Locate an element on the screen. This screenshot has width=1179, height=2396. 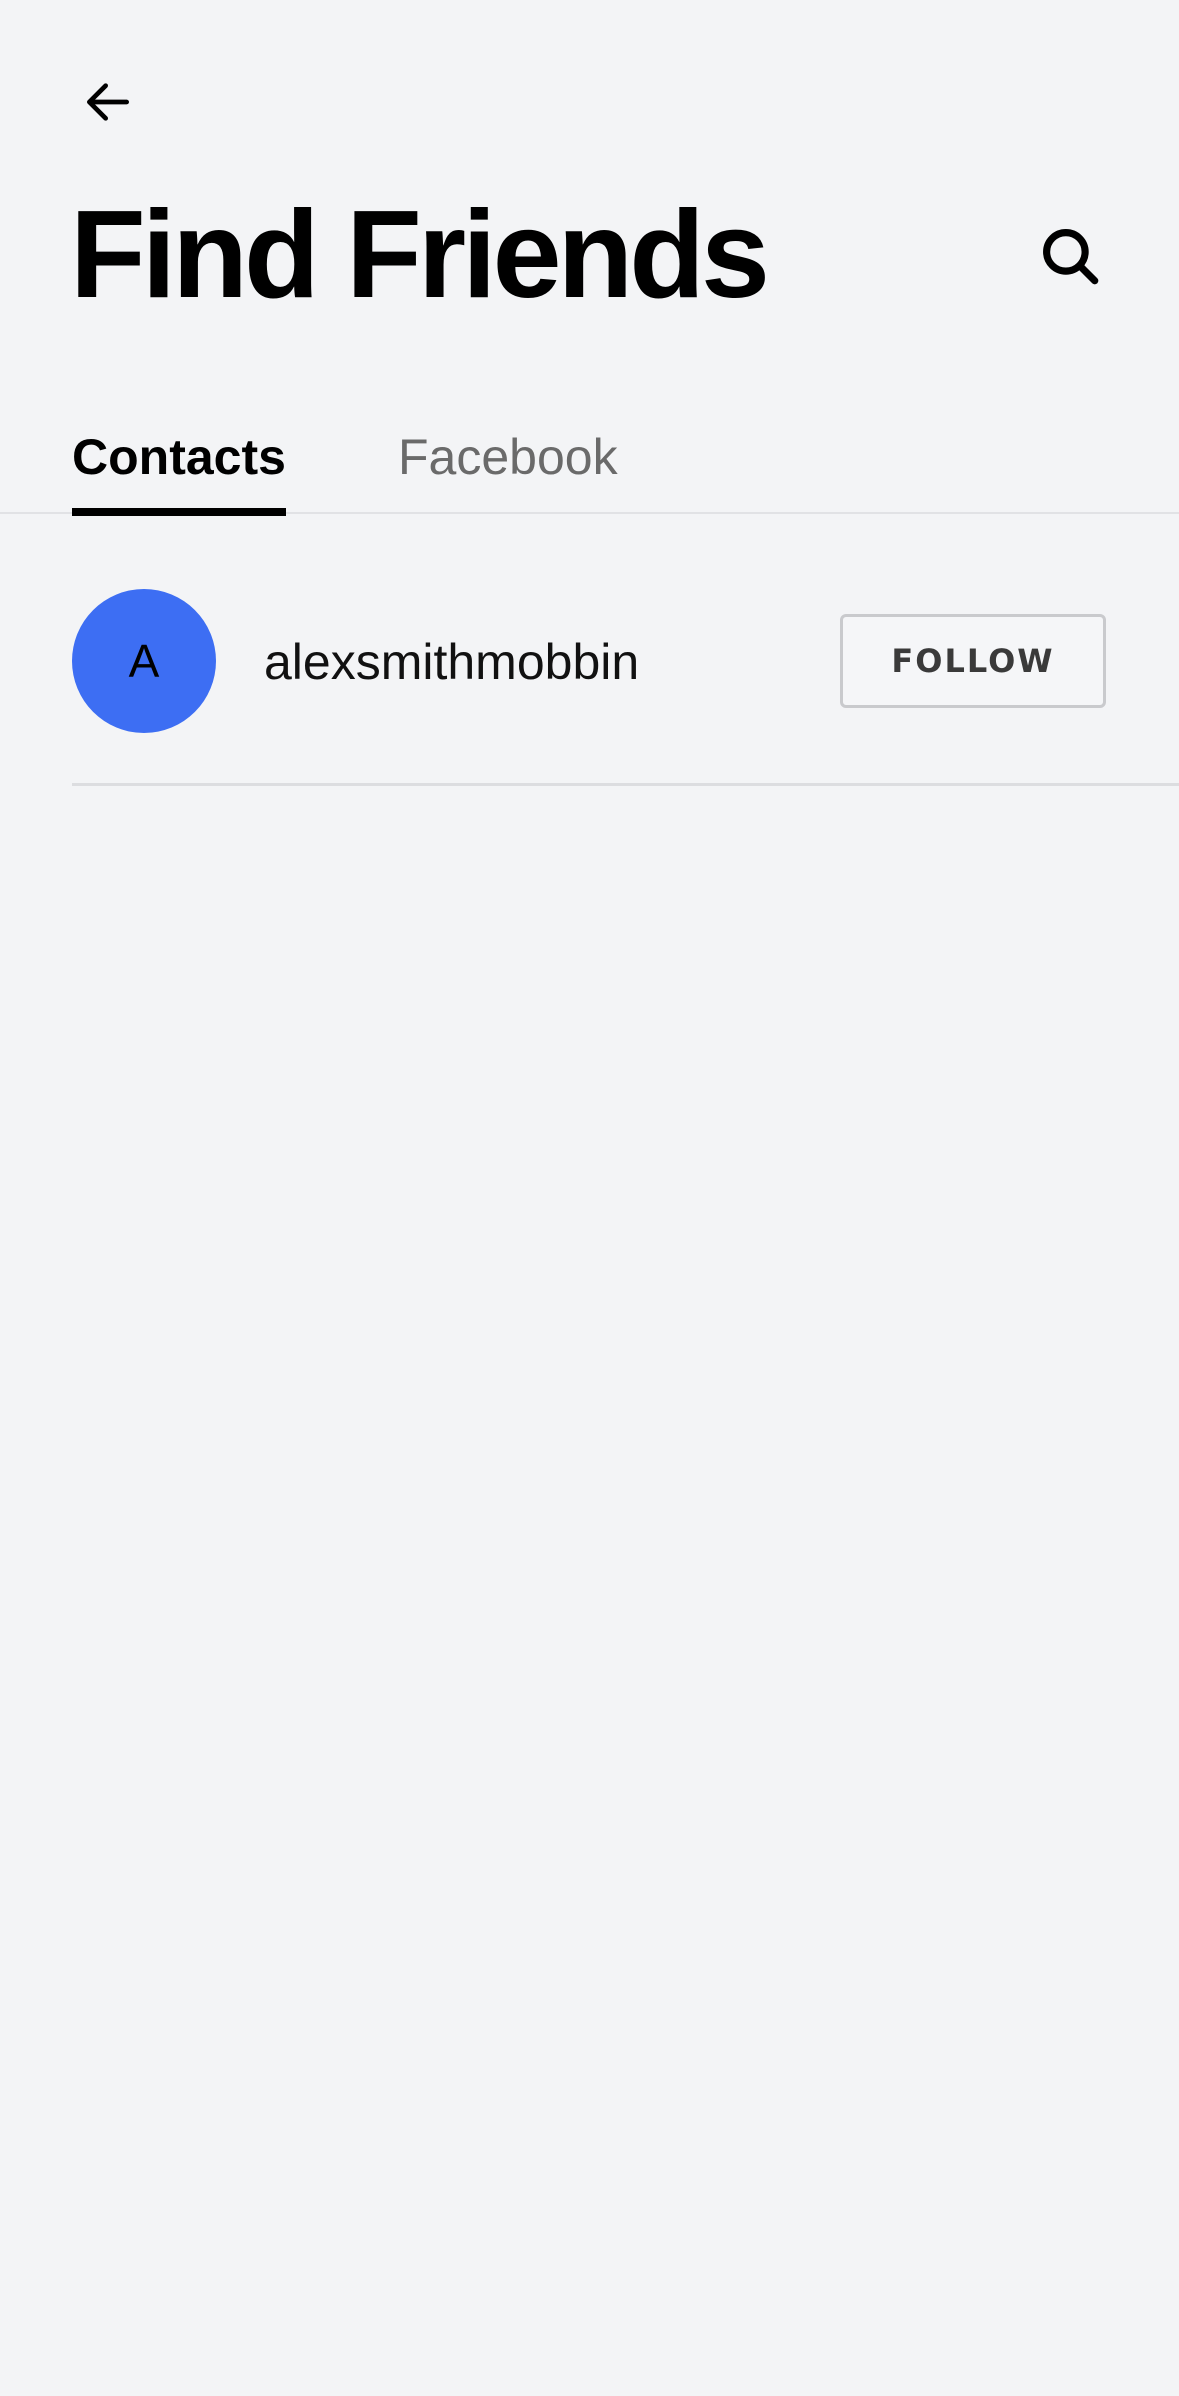
contact-username: alexsmithmobbin is located at coordinates (451, 662).